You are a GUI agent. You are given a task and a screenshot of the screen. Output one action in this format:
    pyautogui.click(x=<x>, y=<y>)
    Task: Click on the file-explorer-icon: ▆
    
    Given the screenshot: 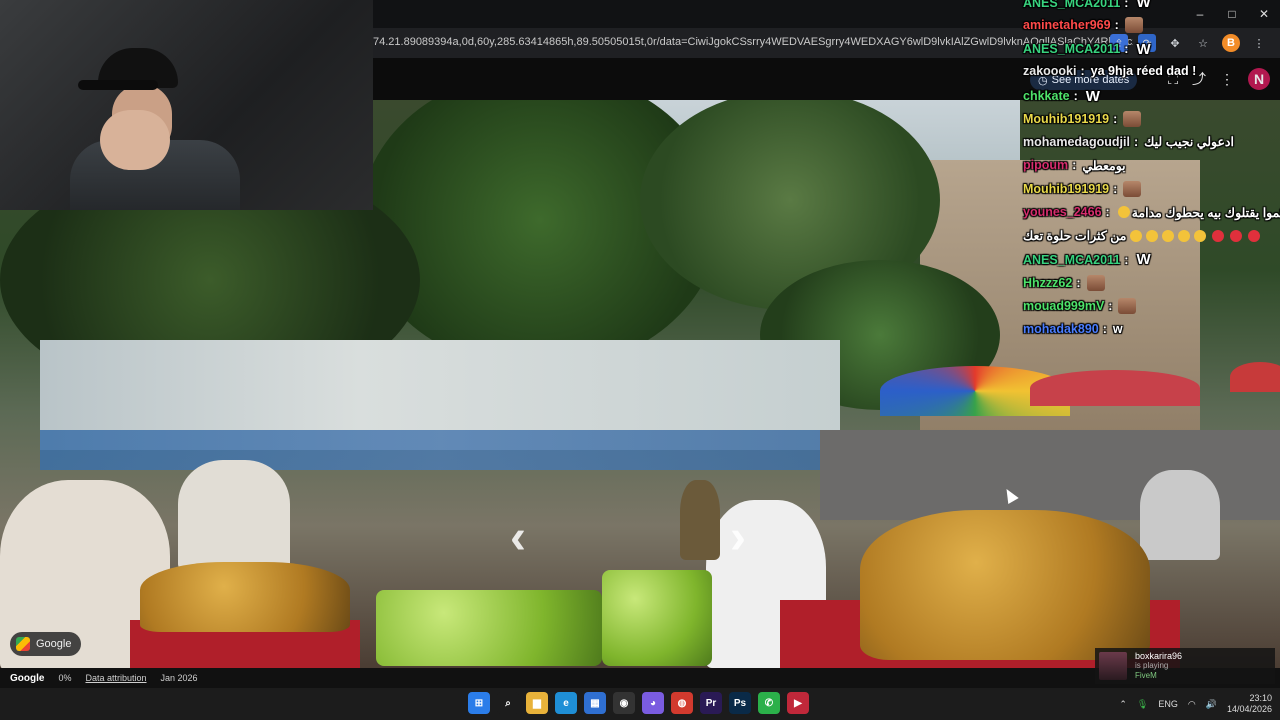 What is the action you would take?
    pyautogui.click(x=537, y=703)
    